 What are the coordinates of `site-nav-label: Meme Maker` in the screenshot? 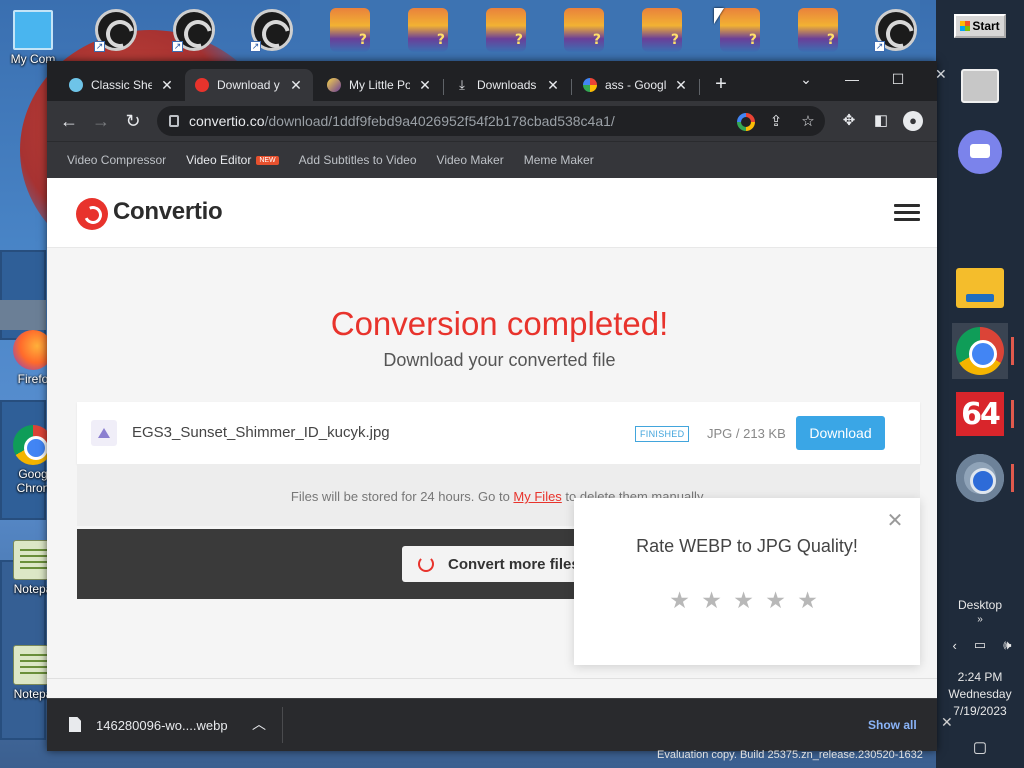 It's located at (558, 160).